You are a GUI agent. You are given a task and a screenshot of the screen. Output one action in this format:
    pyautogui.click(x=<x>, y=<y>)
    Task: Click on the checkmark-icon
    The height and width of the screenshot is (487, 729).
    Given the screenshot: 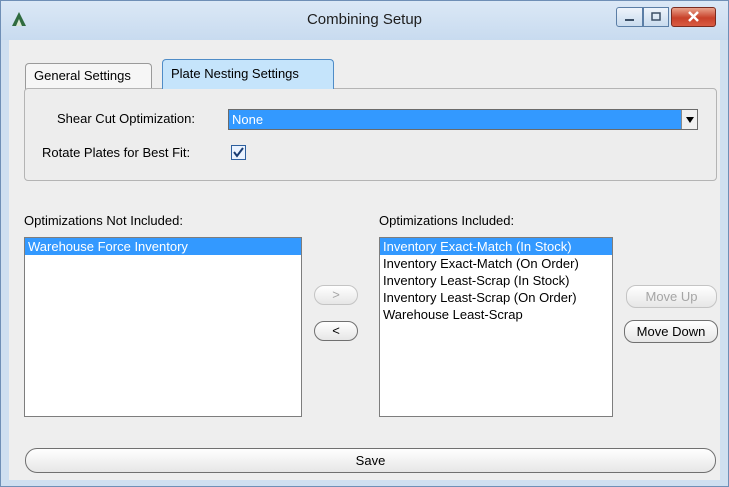 What is the action you would take?
    pyautogui.click(x=238, y=152)
    